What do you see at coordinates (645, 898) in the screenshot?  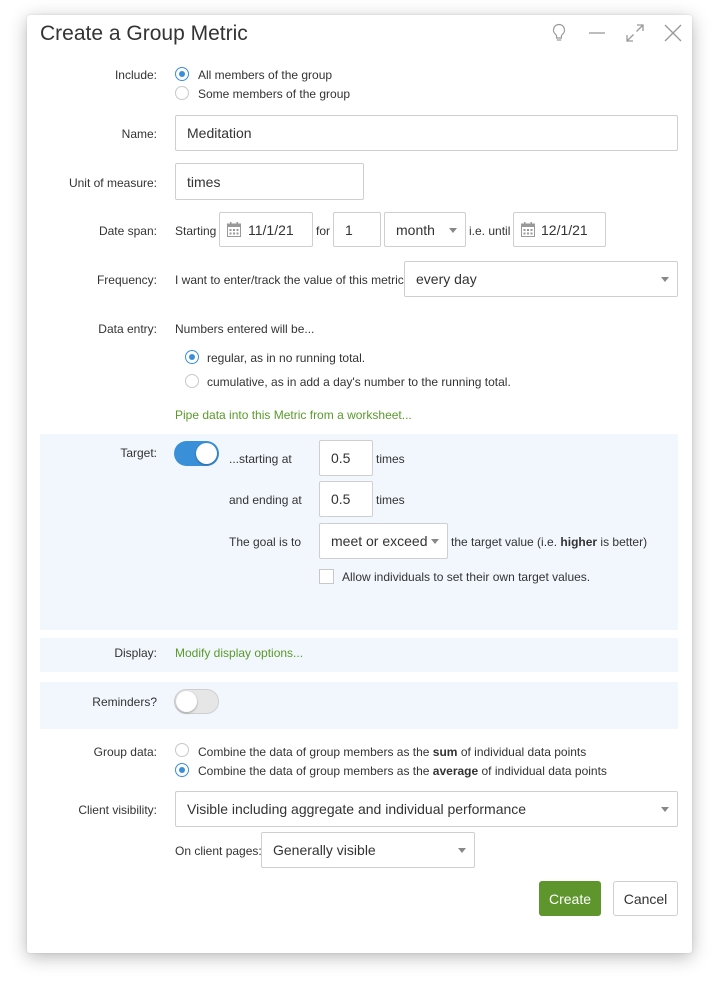 I see `cancel-button: Cancel` at bounding box center [645, 898].